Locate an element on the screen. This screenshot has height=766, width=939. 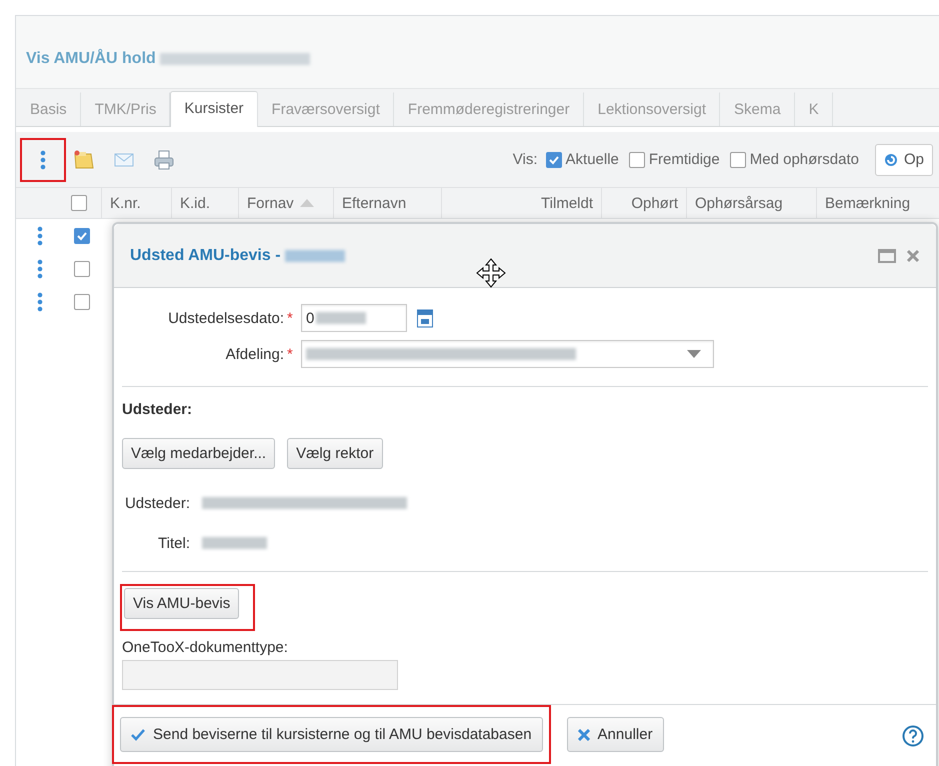
menu-button is located at coordinates (43, 160).